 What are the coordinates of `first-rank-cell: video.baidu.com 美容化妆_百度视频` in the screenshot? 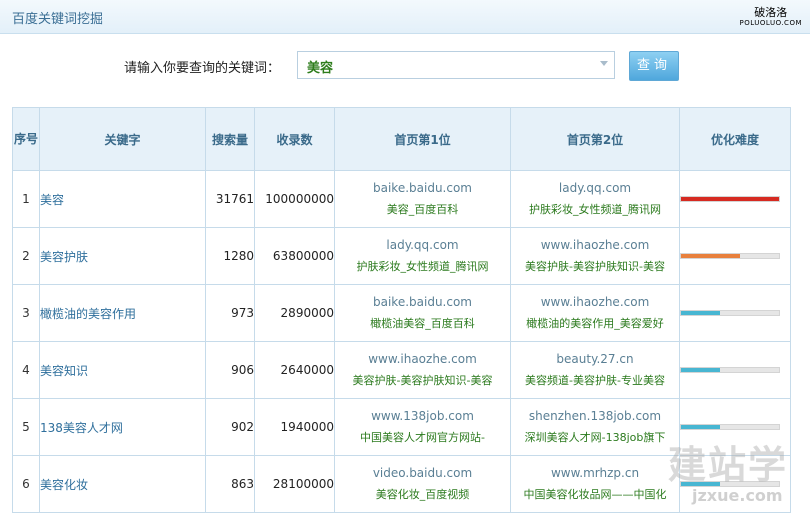 It's located at (422, 484).